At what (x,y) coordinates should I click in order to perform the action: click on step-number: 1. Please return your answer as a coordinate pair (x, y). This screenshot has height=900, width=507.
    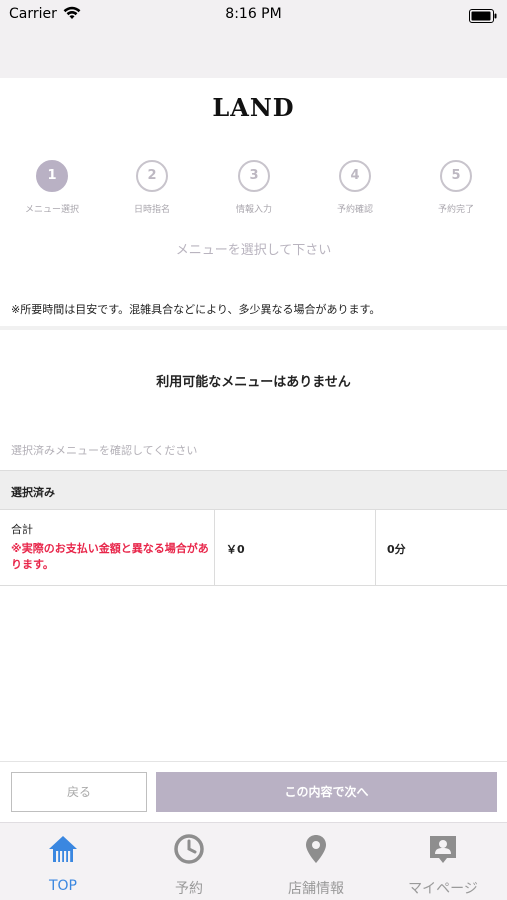
    Looking at the image, I should click on (52, 176).